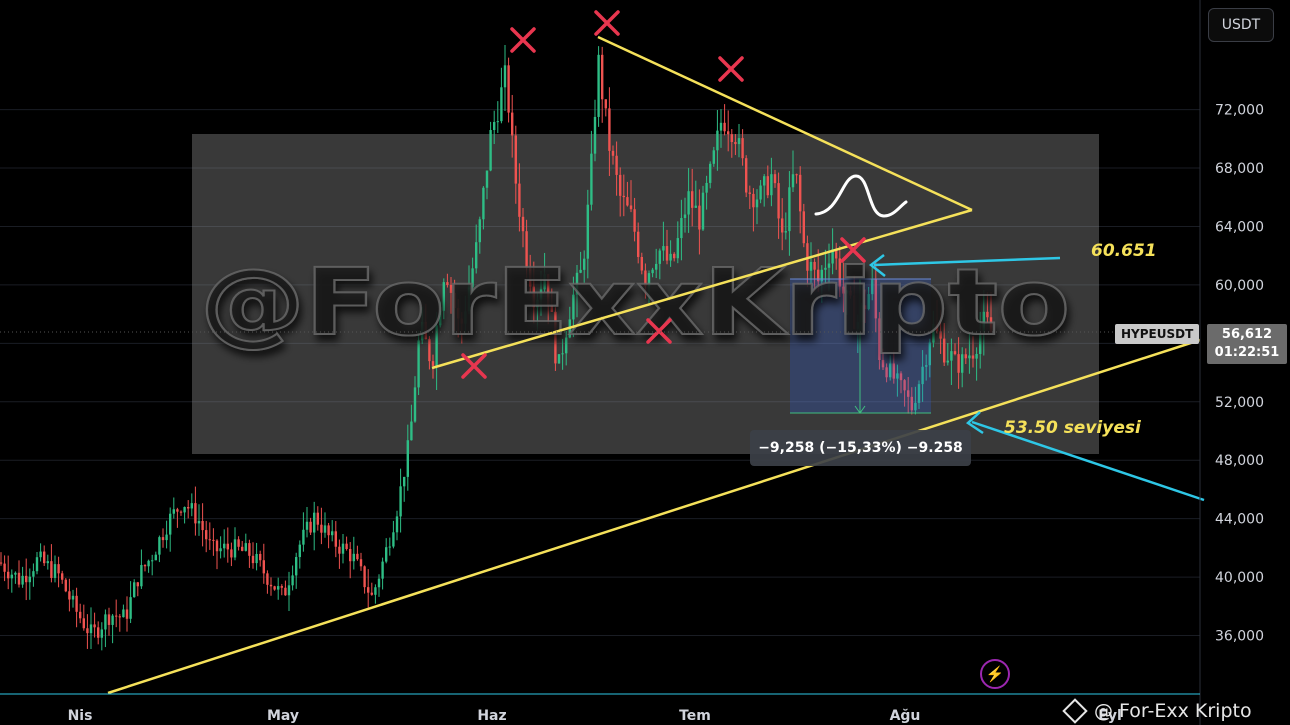  What do you see at coordinates (283, 716) in the screenshot?
I see `x-tick-label: May` at bounding box center [283, 716].